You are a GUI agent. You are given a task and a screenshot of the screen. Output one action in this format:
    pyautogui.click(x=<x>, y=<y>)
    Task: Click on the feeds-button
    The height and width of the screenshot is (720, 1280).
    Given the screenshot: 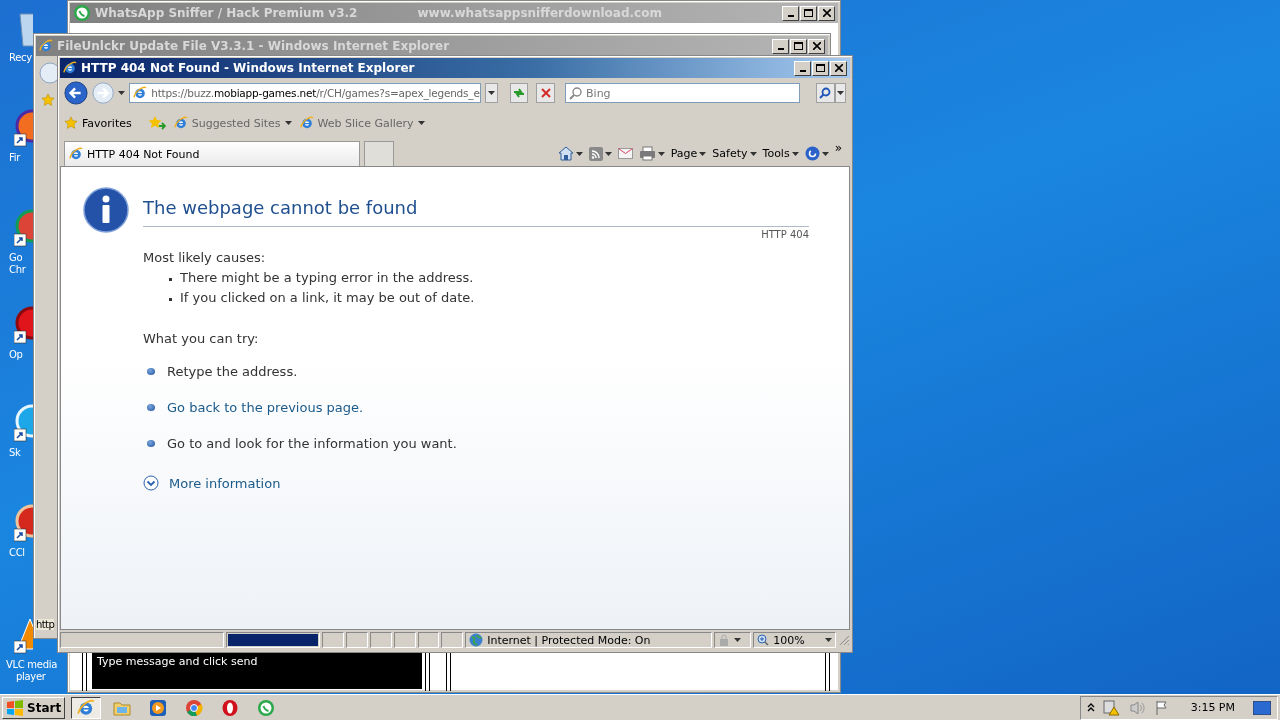 What is the action you would take?
    pyautogui.click(x=600, y=153)
    